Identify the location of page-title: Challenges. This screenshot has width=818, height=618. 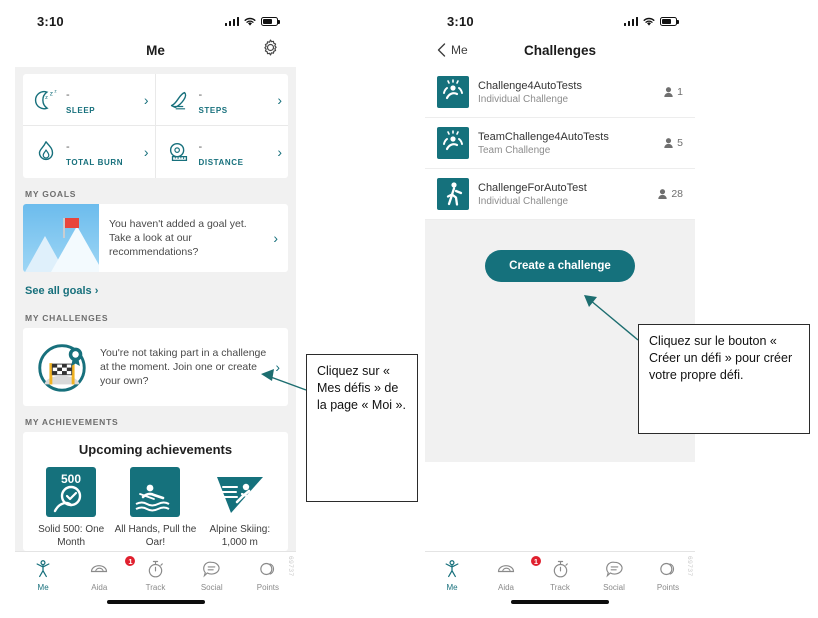
(560, 50).